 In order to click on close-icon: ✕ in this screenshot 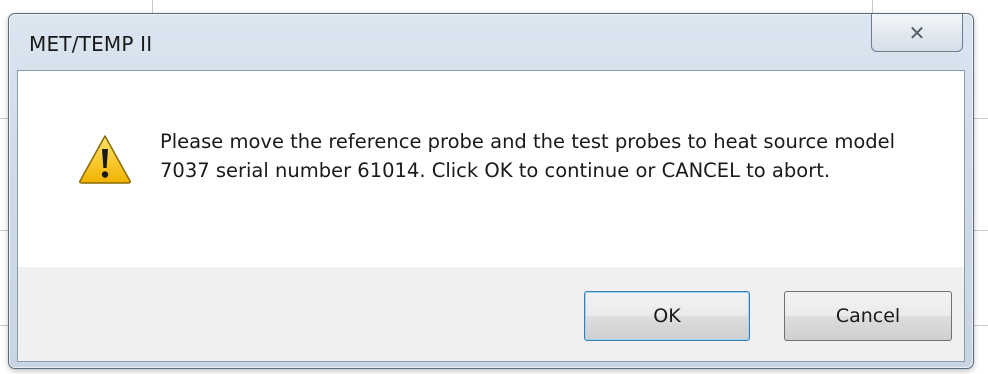, I will do `click(917, 32)`.